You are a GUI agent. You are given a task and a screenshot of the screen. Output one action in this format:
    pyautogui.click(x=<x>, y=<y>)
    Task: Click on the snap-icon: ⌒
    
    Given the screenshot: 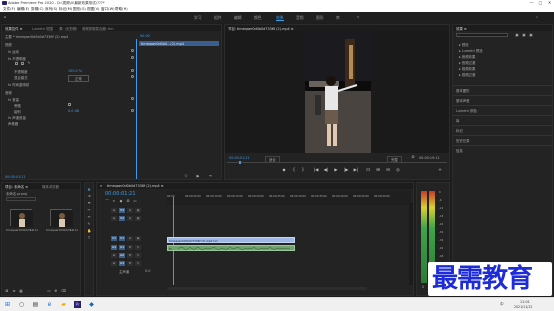 What is the action you would take?
    pyautogui.click(x=107, y=201)
    